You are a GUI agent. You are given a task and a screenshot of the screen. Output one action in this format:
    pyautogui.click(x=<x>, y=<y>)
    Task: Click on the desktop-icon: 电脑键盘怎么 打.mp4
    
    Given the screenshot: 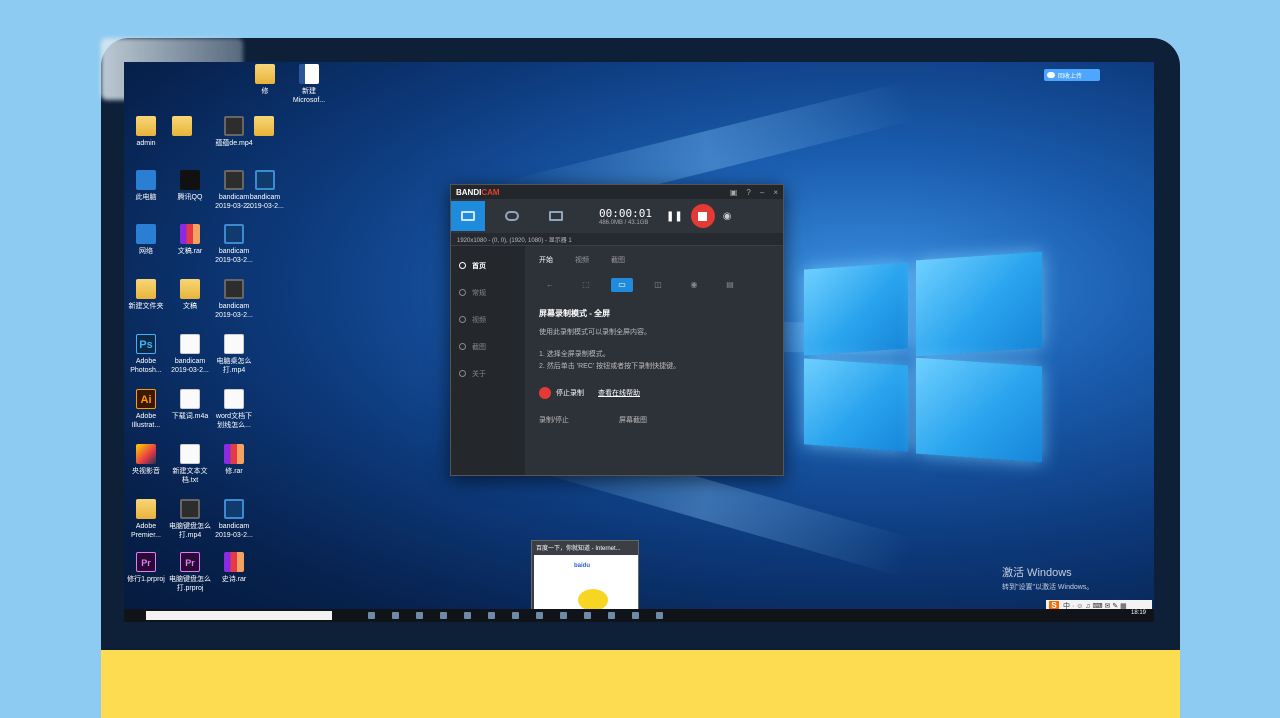 What is the action you would take?
    pyautogui.click(x=190, y=519)
    